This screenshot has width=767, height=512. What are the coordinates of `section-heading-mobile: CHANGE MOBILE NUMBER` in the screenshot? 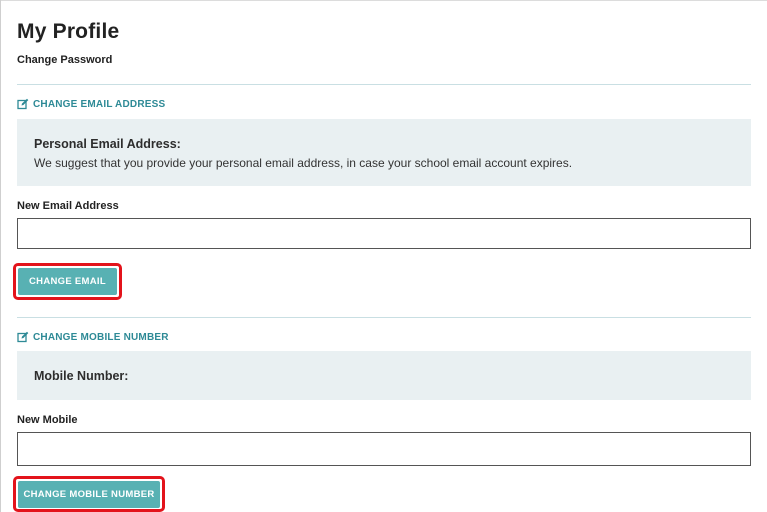 It's located at (93, 337).